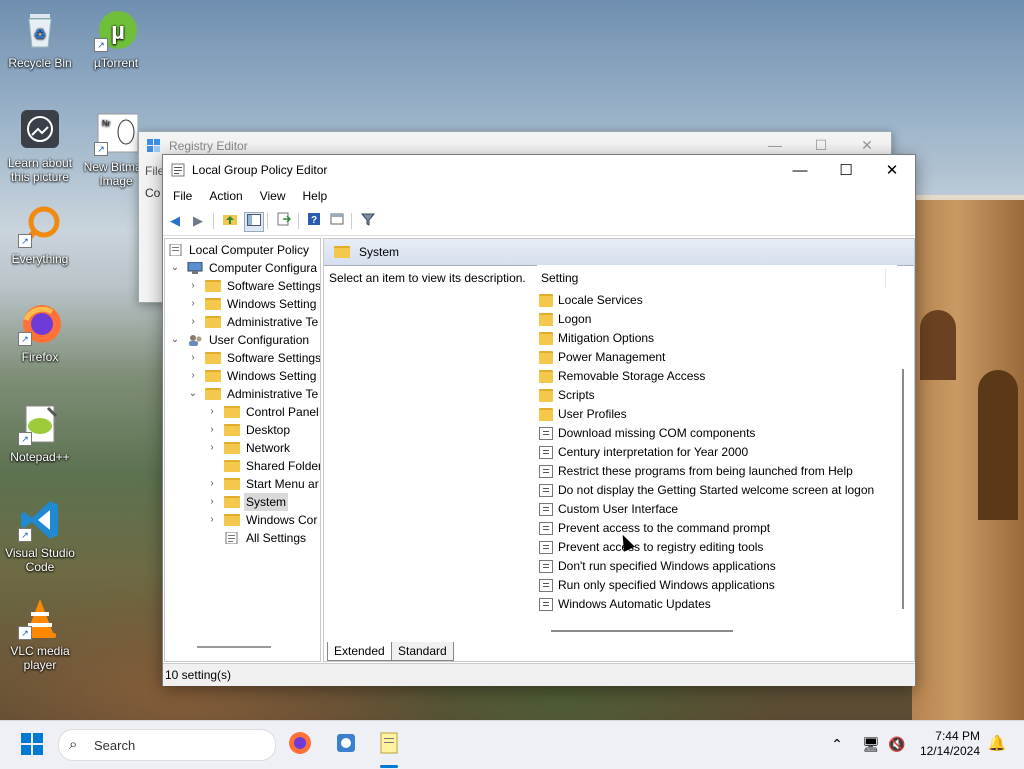  What do you see at coordinates (642, 631) in the screenshot?
I see `horizontal-scrollbar` at bounding box center [642, 631].